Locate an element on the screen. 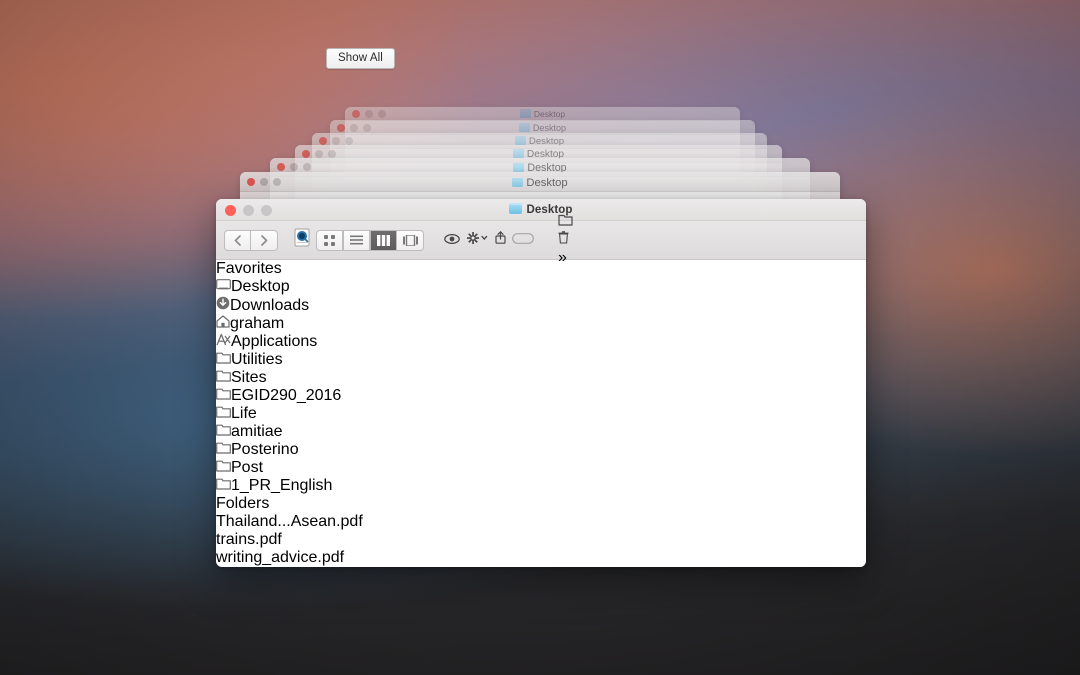  sidebar-header: Favorites is located at coordinates (249, 268).